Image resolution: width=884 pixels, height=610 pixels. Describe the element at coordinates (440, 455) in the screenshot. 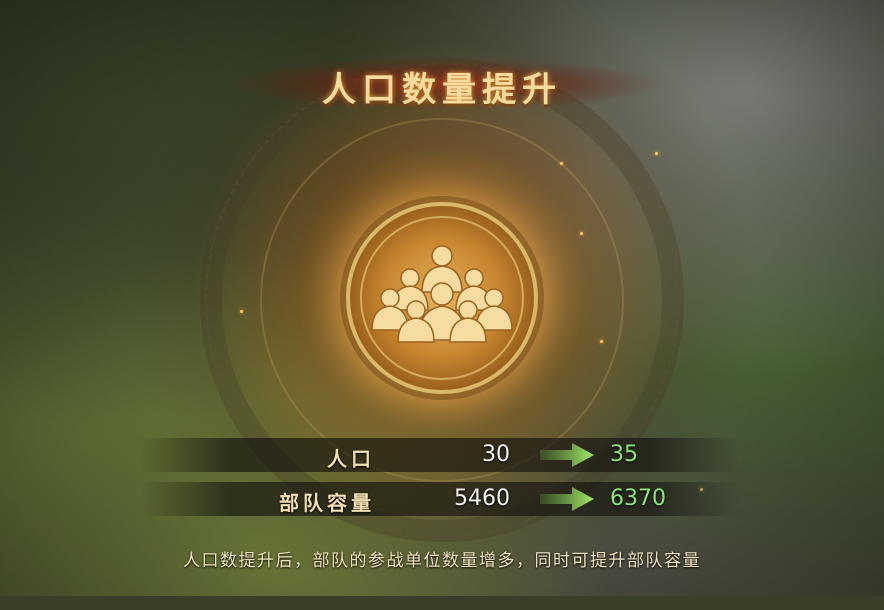

I see `stat-row-population: 人口 30 35` at that location.